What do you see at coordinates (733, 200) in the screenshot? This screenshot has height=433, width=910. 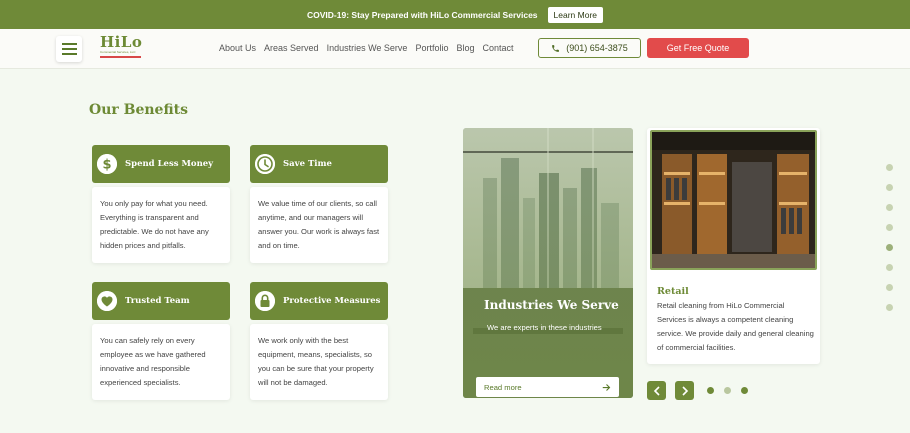 I see `retail-store-image` at bounding box center [733, 200].